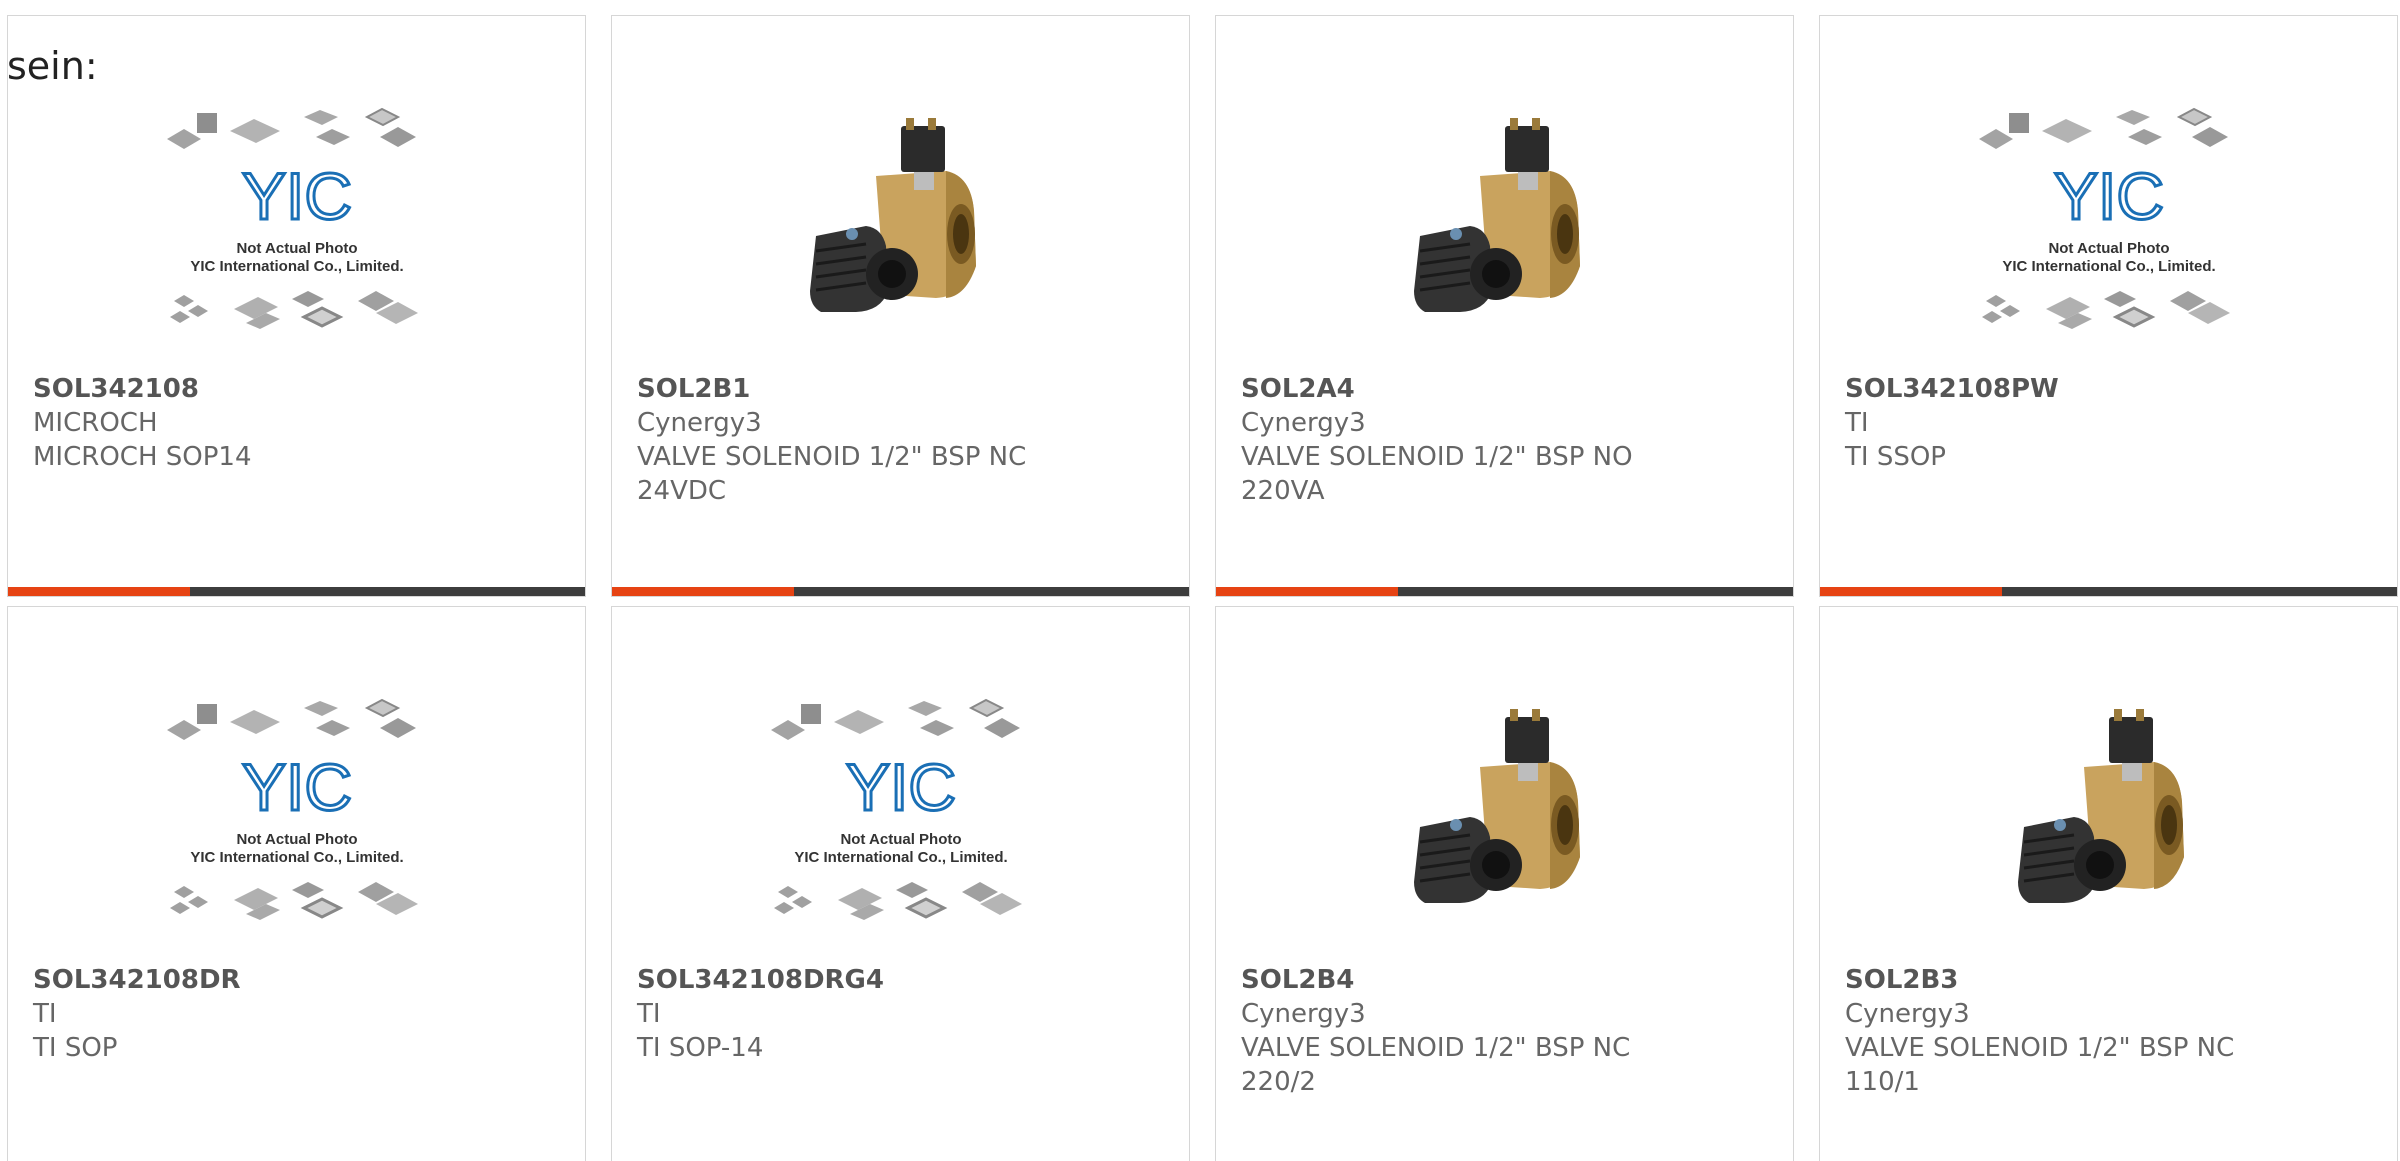  What do you see at coordinates (1895, 457) in the screenshot?
I see `product-description: TI SSOP` at bounding box center [1895, 457].